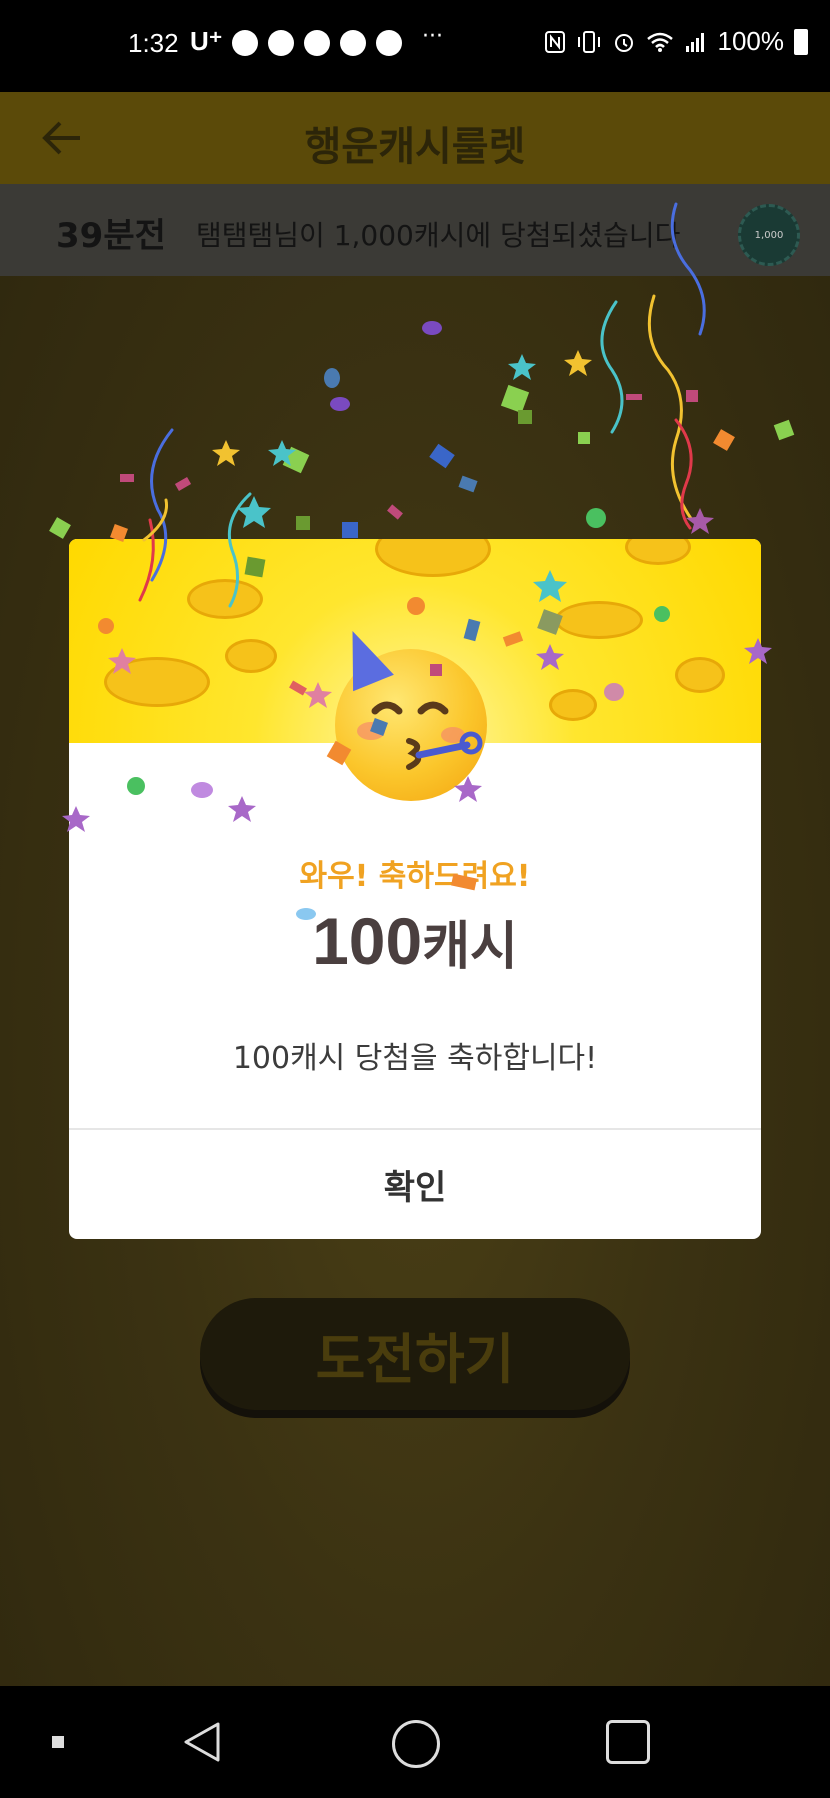  Describe the element at coordinates (153, 43) in the screenshot. I see `status-time: 1:32` at that location.